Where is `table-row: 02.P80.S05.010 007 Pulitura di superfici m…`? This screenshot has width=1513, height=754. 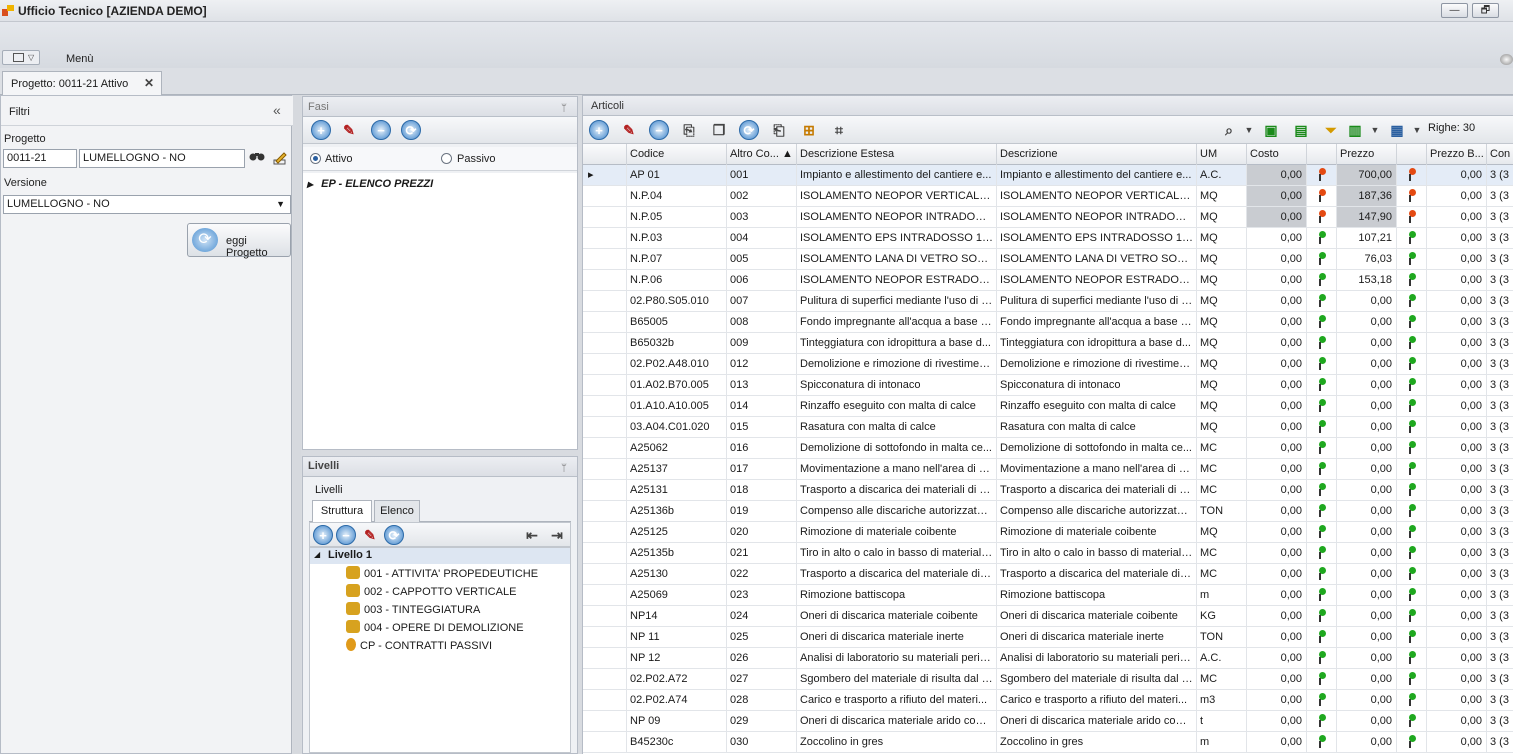 table-row: 02.P80.S05.010 007 Pulitura di superfici m… is located at coordinates (1048, 301).